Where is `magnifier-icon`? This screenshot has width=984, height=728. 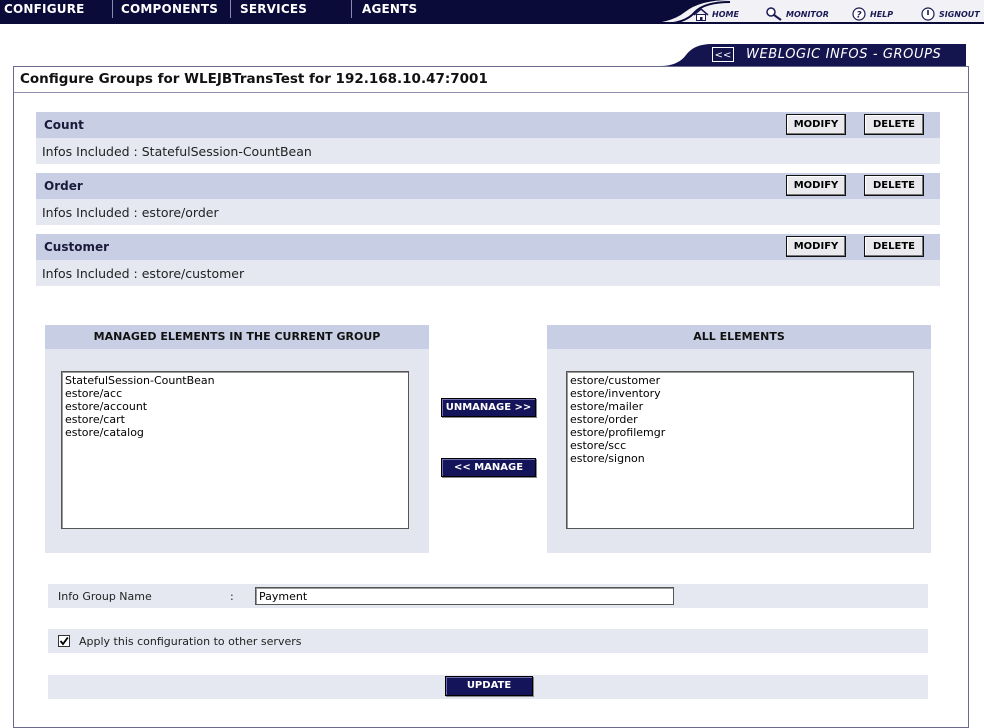
magnifier-icon is located at coordinates (774, 14).